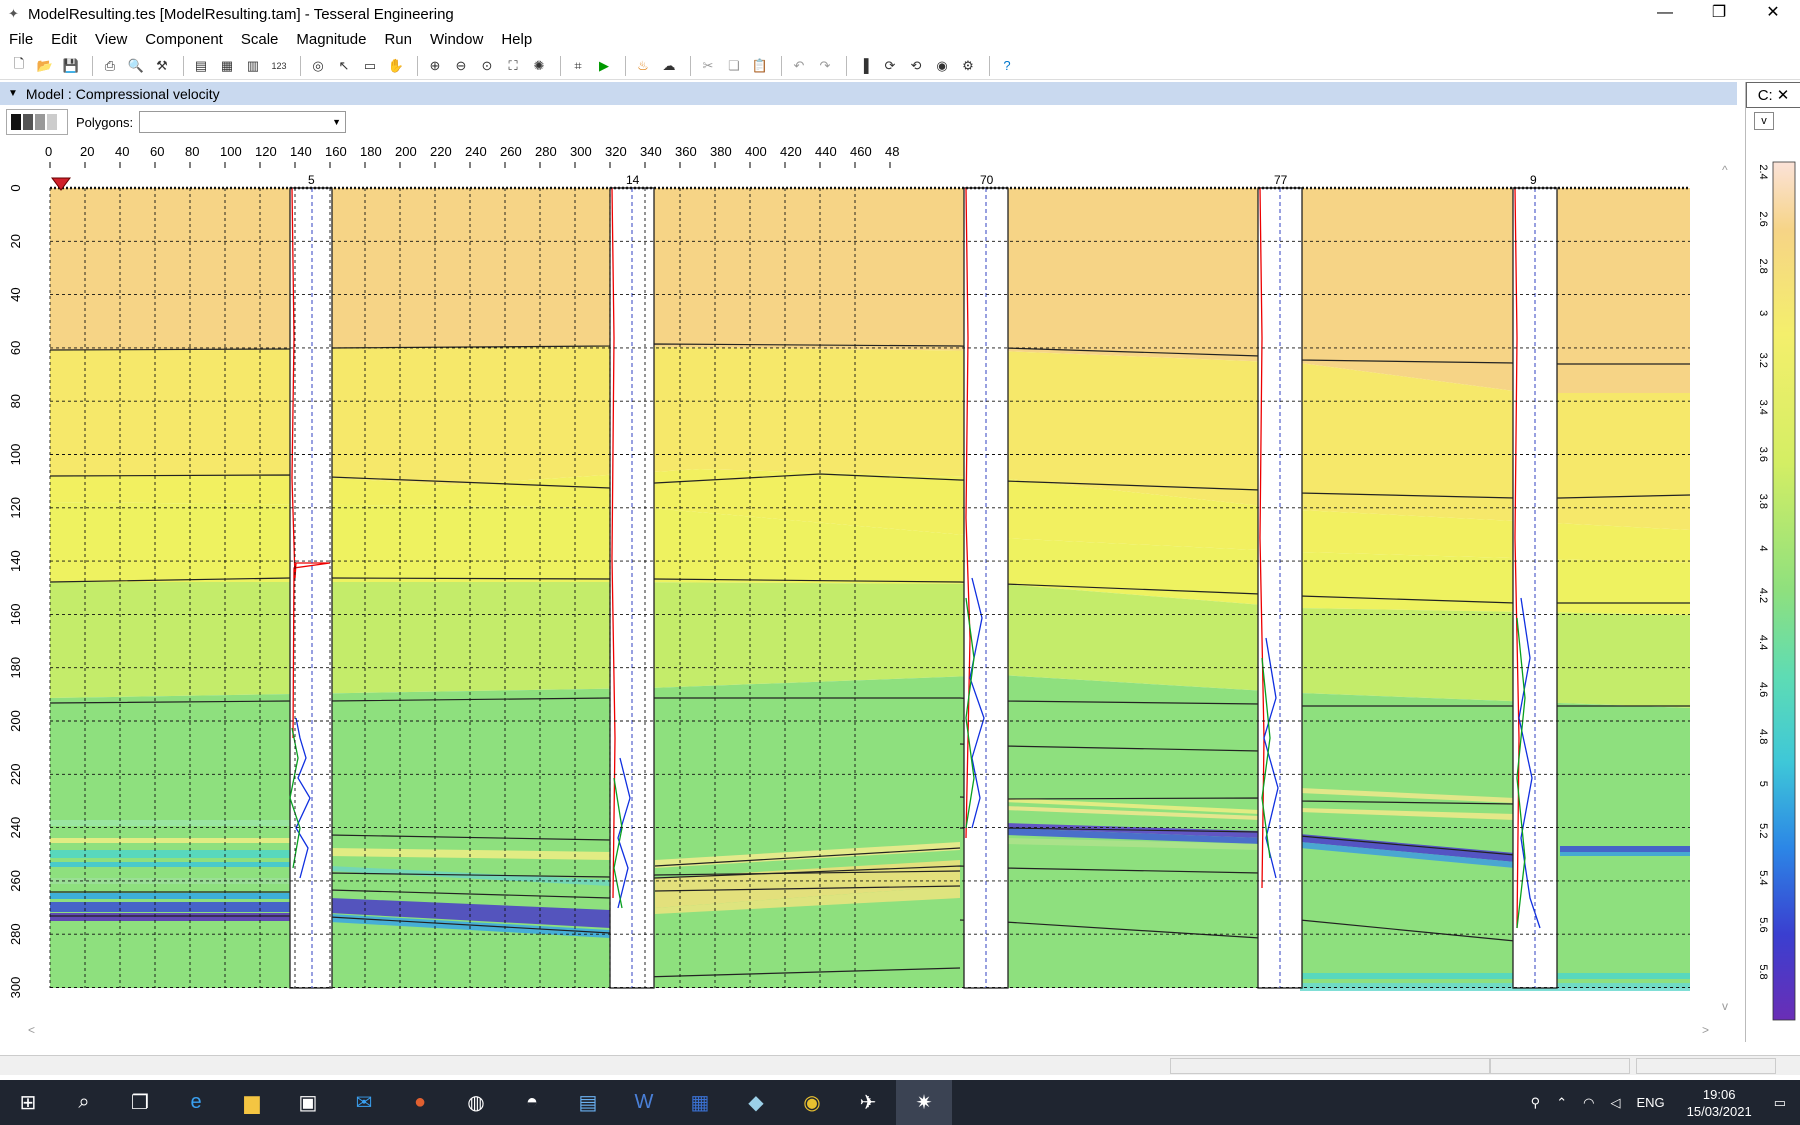  I want to click on hammer-icon: ⚒, so click(162, 66).